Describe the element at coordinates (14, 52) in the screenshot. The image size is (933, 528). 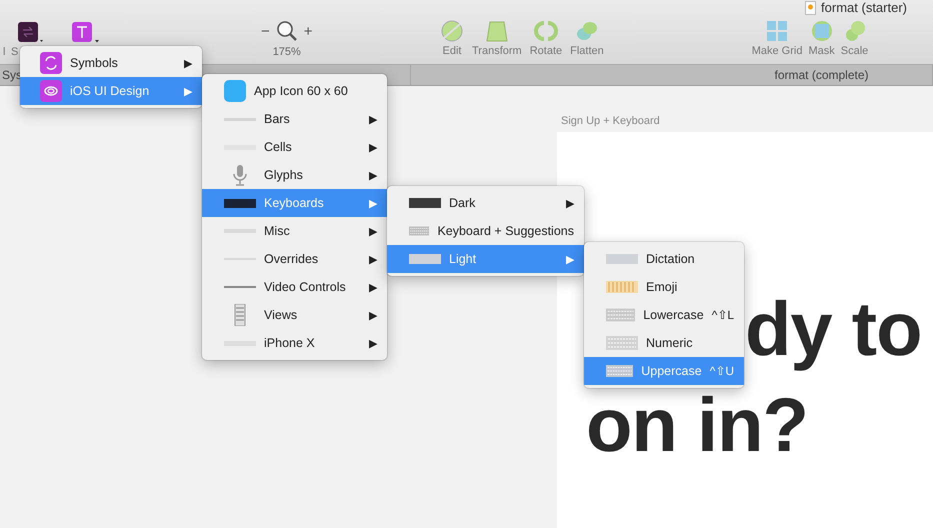
I see `toolbar-label: S` at that location.